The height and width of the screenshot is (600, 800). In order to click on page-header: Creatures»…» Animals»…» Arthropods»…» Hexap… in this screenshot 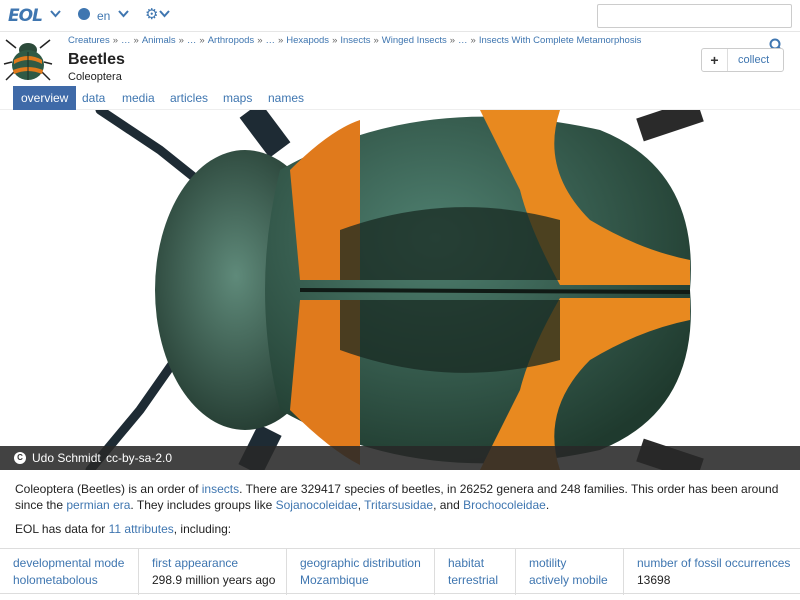, I will do `click(400, 59)`.